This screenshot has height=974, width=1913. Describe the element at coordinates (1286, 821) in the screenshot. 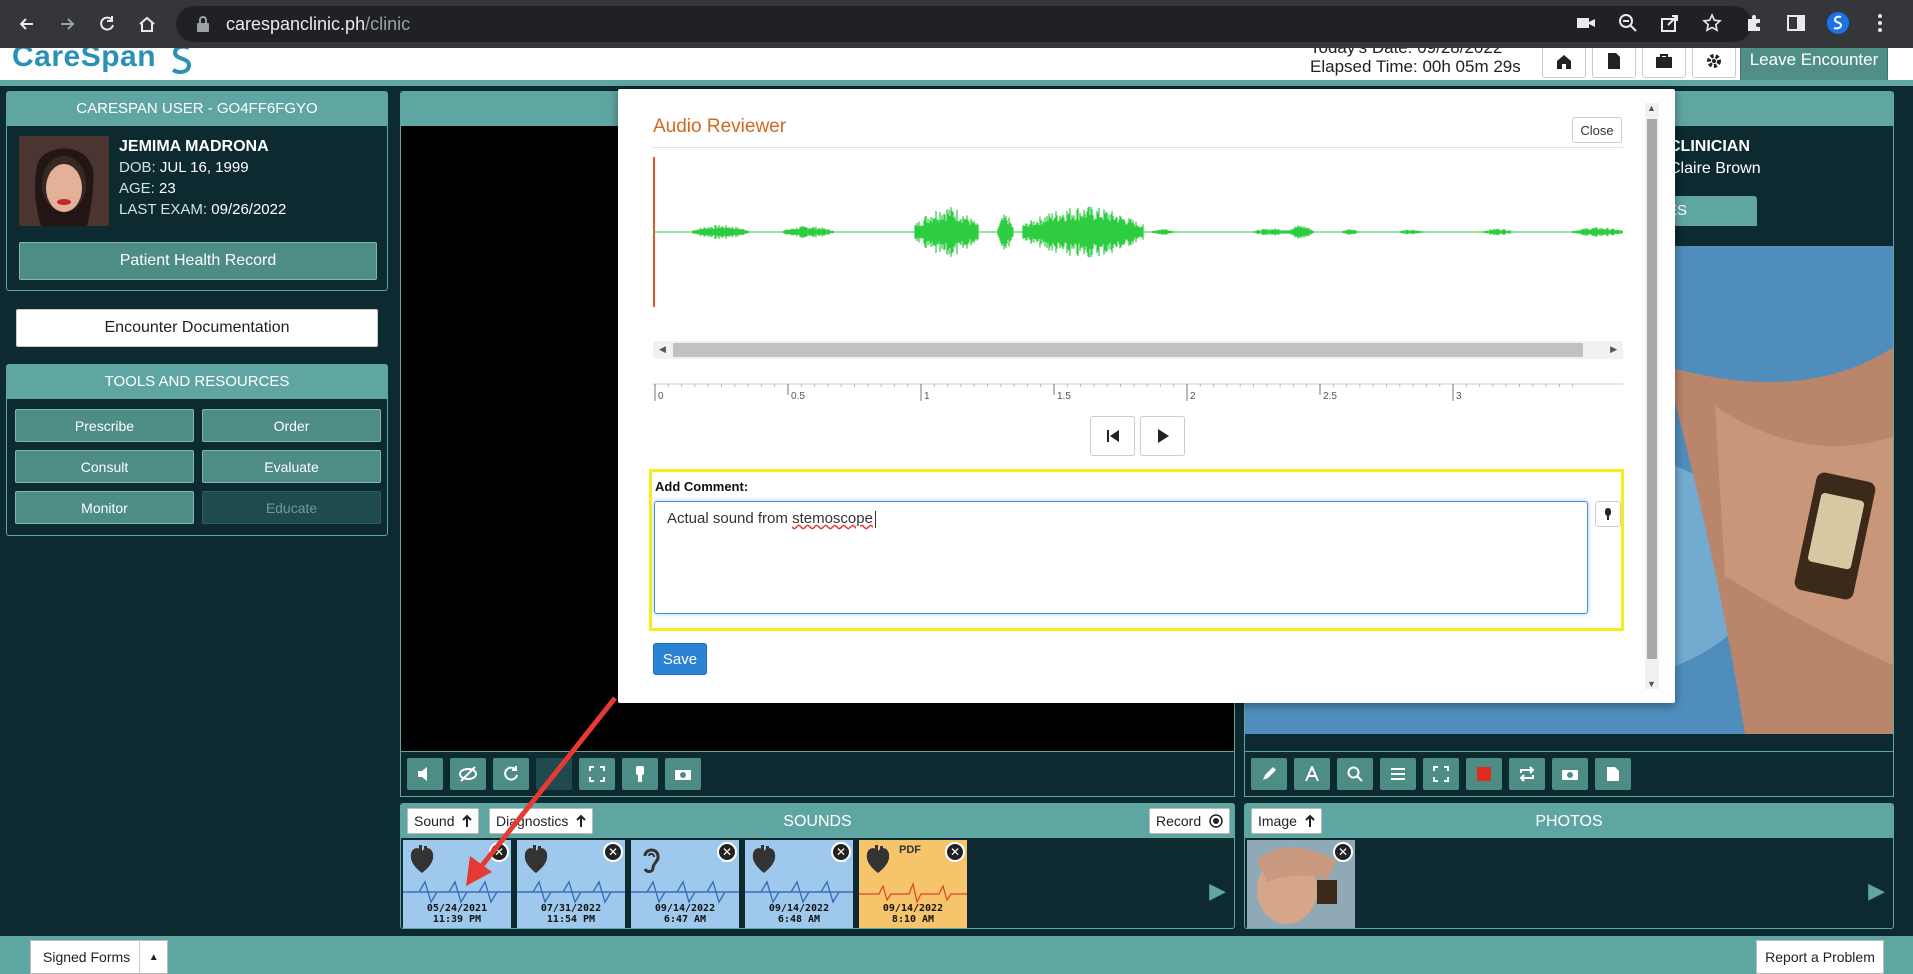

I see `image-upload-button: Image` at that location.